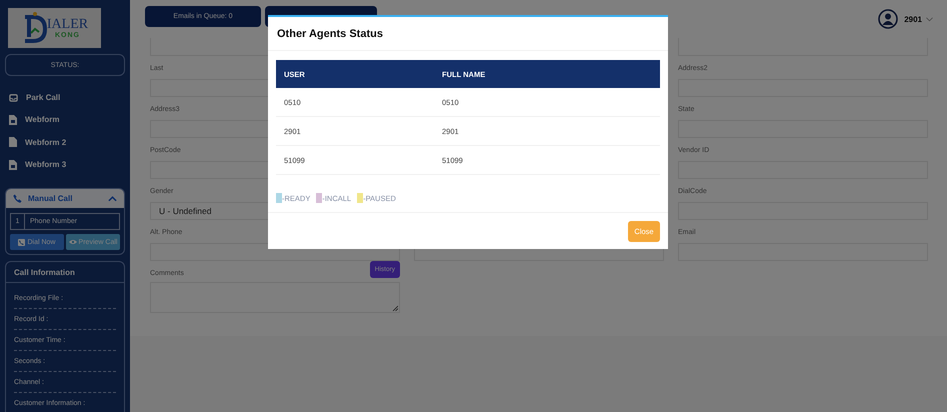 The width and height of the screenshot is (947, 412). I want to click on resize-grip-icon, so click(395, 308).